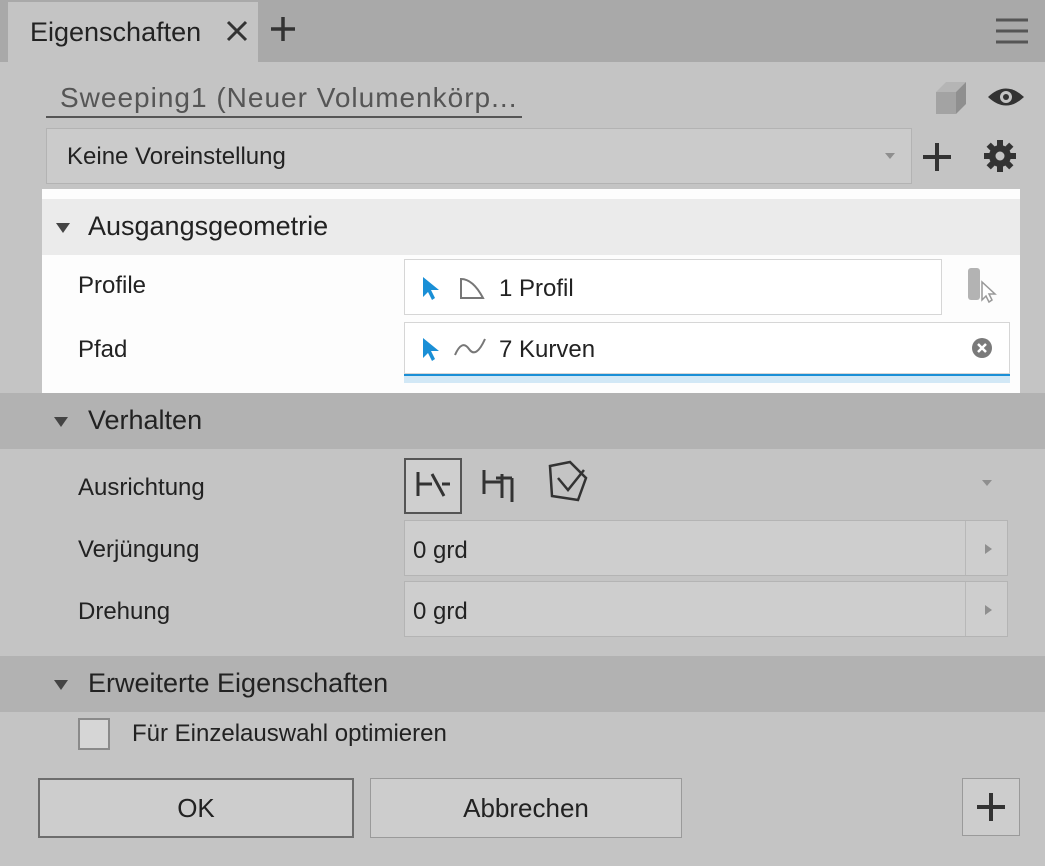  Describe the element at coordinates (208, 226) in the screenshot. I see `section-title: Ausgangsgeometrie` at that location.